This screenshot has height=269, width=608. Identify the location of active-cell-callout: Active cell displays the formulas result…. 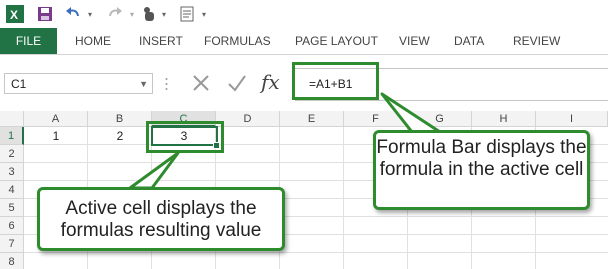
(161, 219).